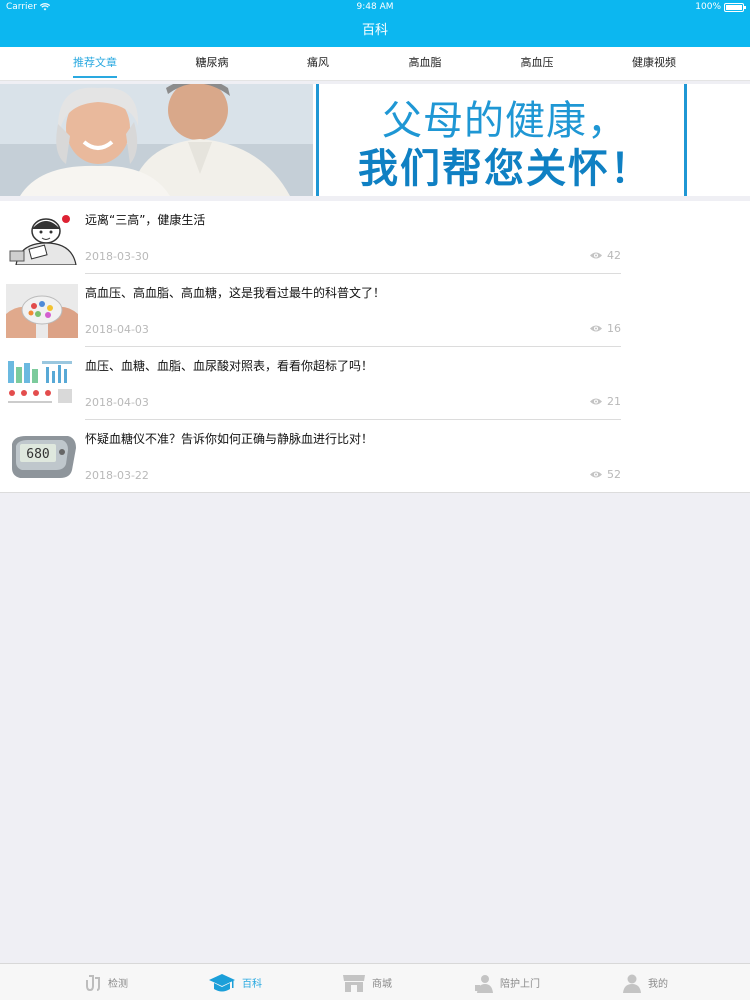 The image size is (750, 1000). Describe the element at coordinates (375, 64) in the screenshot. I see `category-tabs: 推荐文章 糖尿病 痛风 高血脂 高血压 健康视频` at that location.